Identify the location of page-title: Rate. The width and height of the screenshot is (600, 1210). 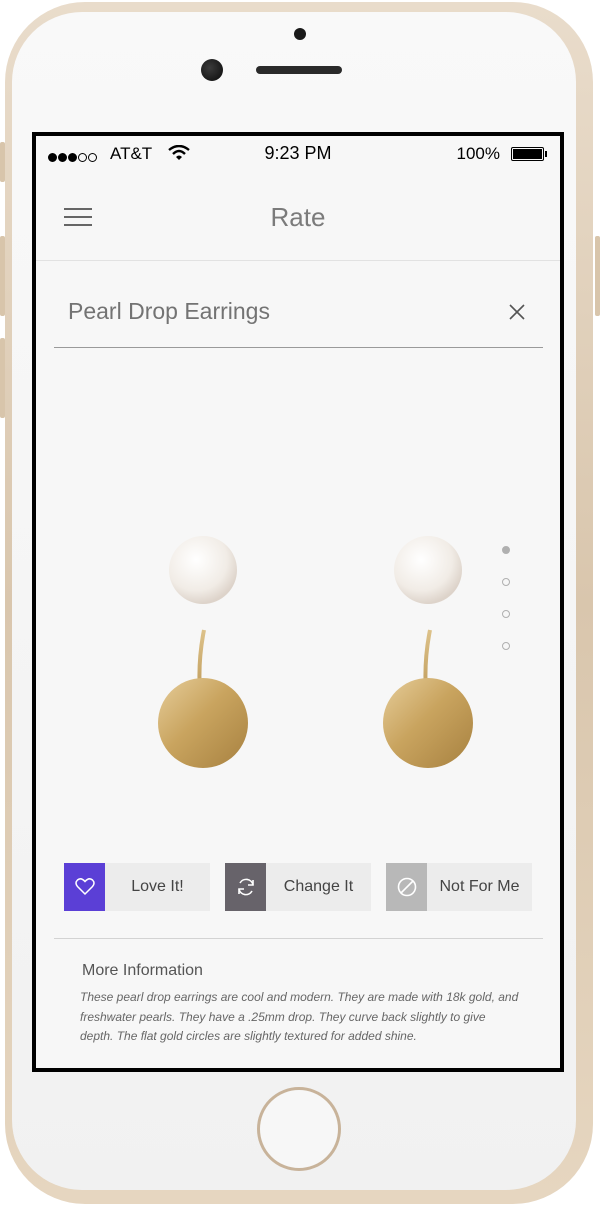
(298, 217).